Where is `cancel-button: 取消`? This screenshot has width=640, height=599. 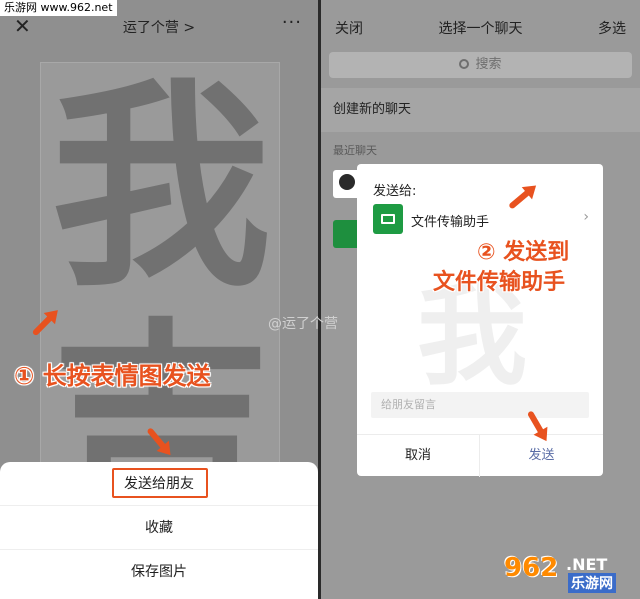 cancel-button: 取消 is located at coordinates (418, 456).